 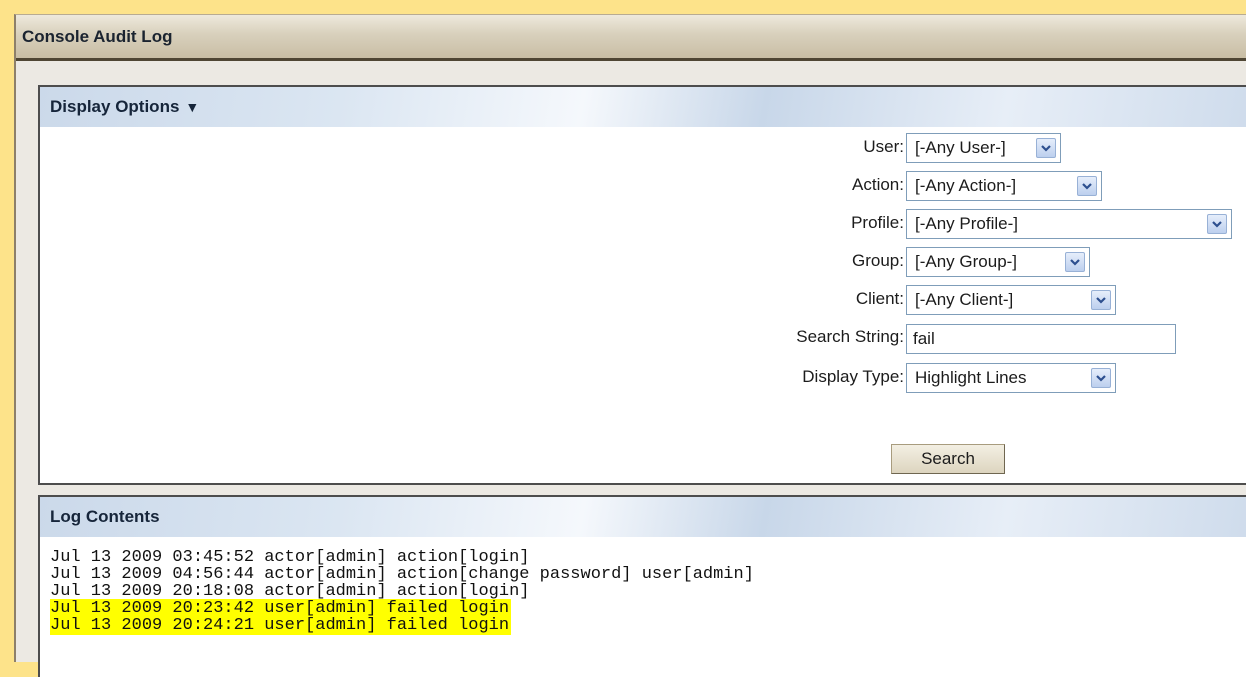 What do you see at coordinates (966, 223) in the screenshot?
I see `profile-select-value: [-Any Profile-]` at bounding box center [966, 223].